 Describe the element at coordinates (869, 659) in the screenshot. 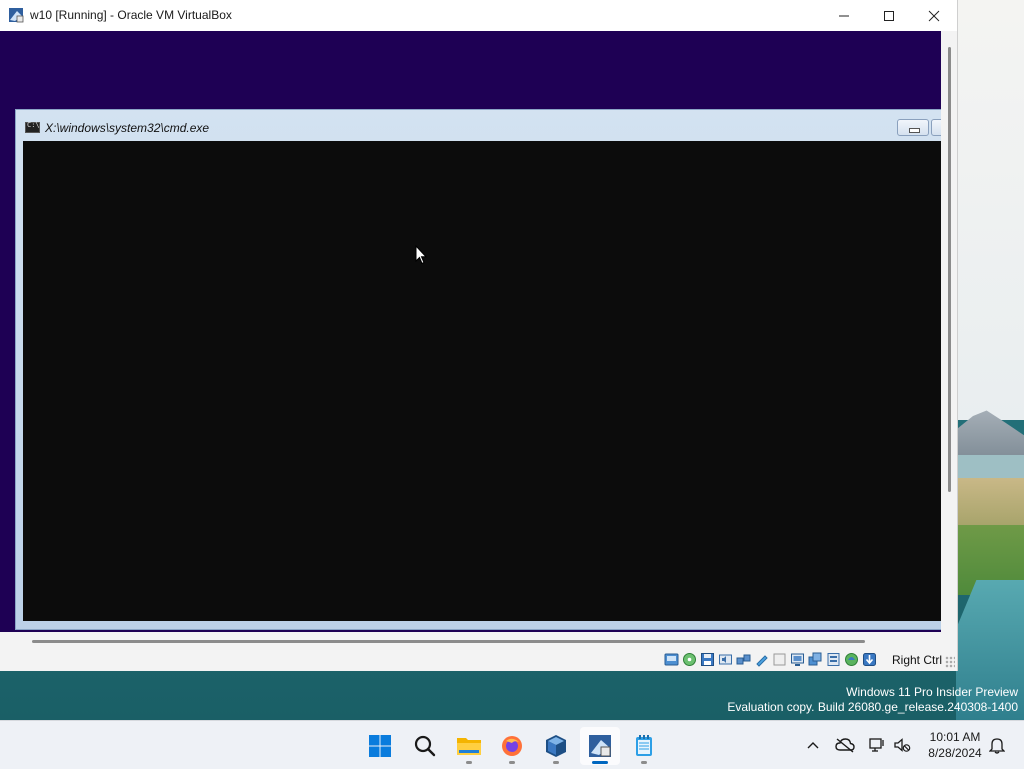

I see `keyboard-icon` at that location.